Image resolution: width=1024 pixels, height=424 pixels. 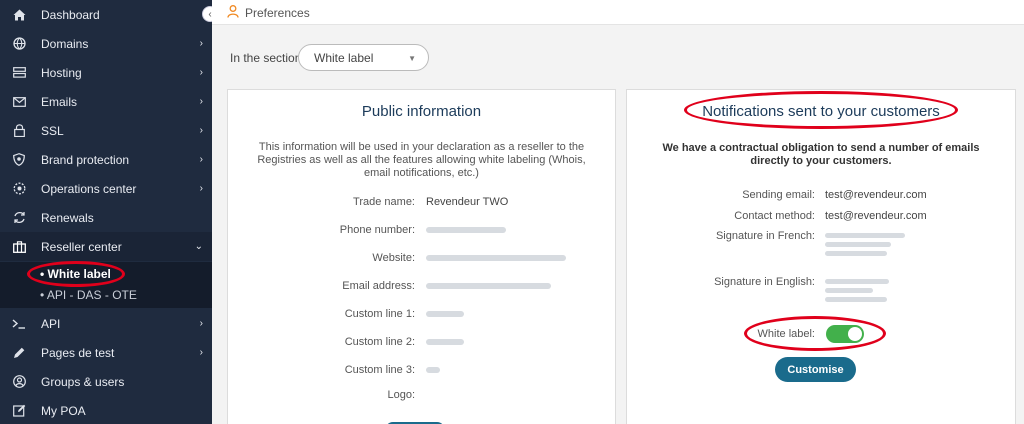 What do you see at coordinates (421, 203) in the screenshot?
I see `trade-name-row: Trade name: Revendeur TWO` at bounding box center [421, 203].